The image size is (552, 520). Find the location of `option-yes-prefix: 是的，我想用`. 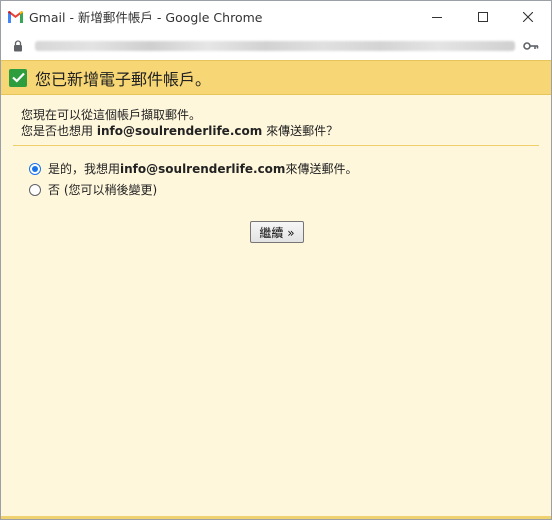

option-yes-prefix: 是的，我想用 is located at coordinates (84, 169).